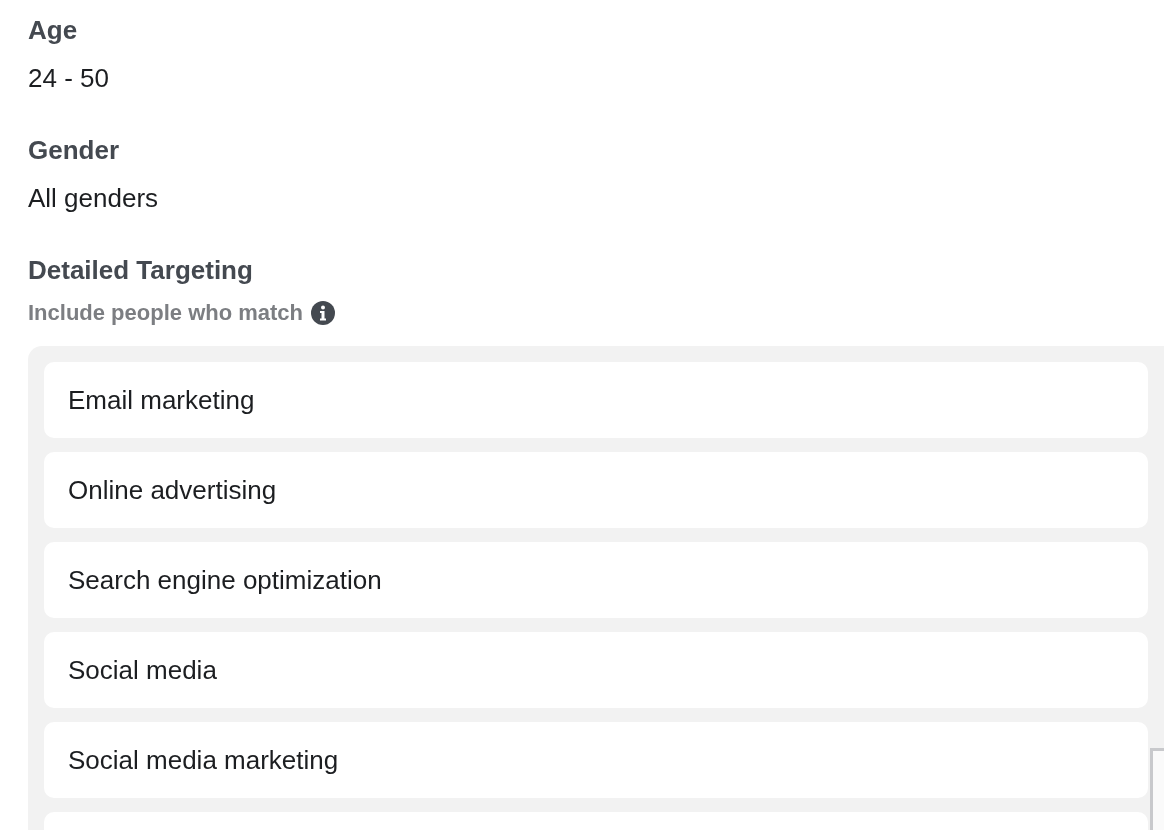 The height and width of the screenshot is (830, 1164). What do you see at coordinates (596, 490) in the screenshot?
I see `targeting-item: Online advertising` at bounding box center [596, 490].